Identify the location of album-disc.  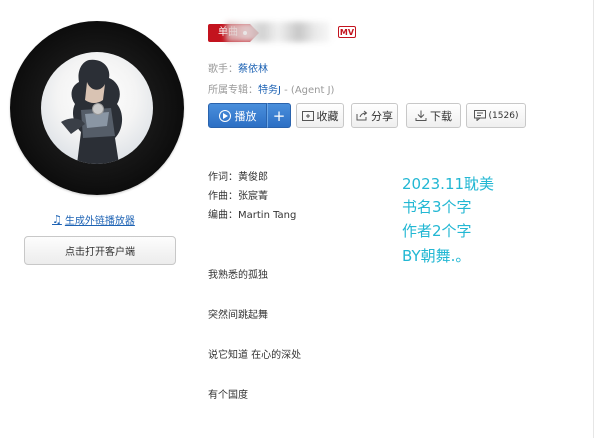
(97, 108).